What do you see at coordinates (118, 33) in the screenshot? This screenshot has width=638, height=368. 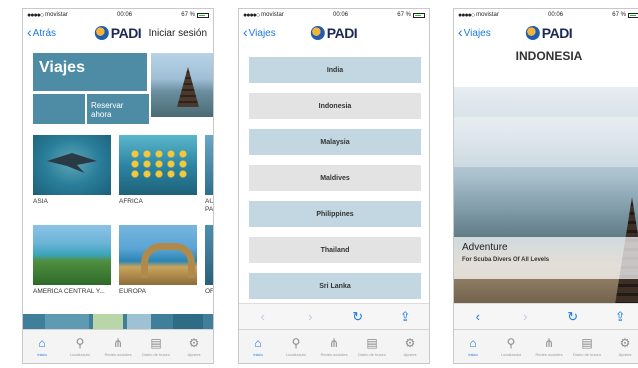 I see `nav-bar: ‹ Atrás PADI Iniciar sesión` at bounding box center [118, 33].